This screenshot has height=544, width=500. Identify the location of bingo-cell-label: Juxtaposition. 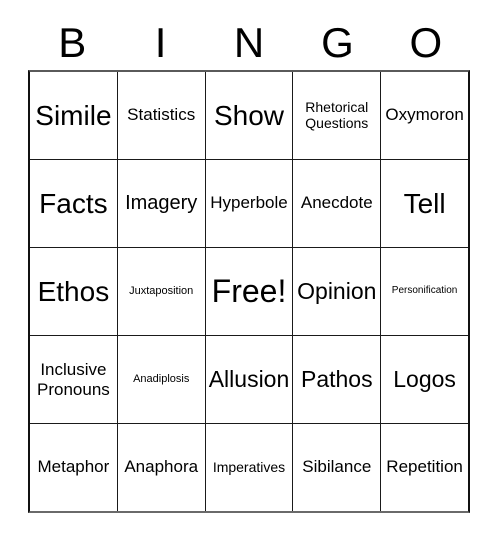
(161, 290).